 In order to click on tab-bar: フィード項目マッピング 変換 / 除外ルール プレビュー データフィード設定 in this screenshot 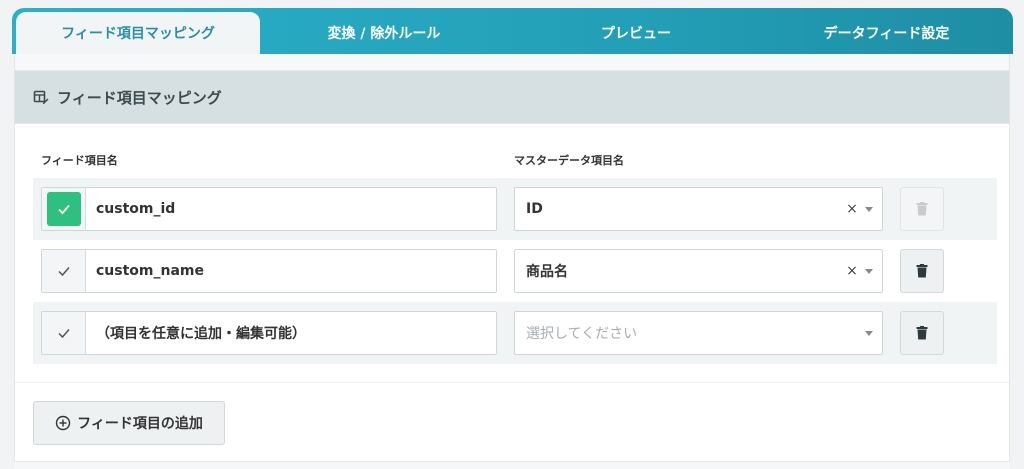, I will do `click(512, 31)`.